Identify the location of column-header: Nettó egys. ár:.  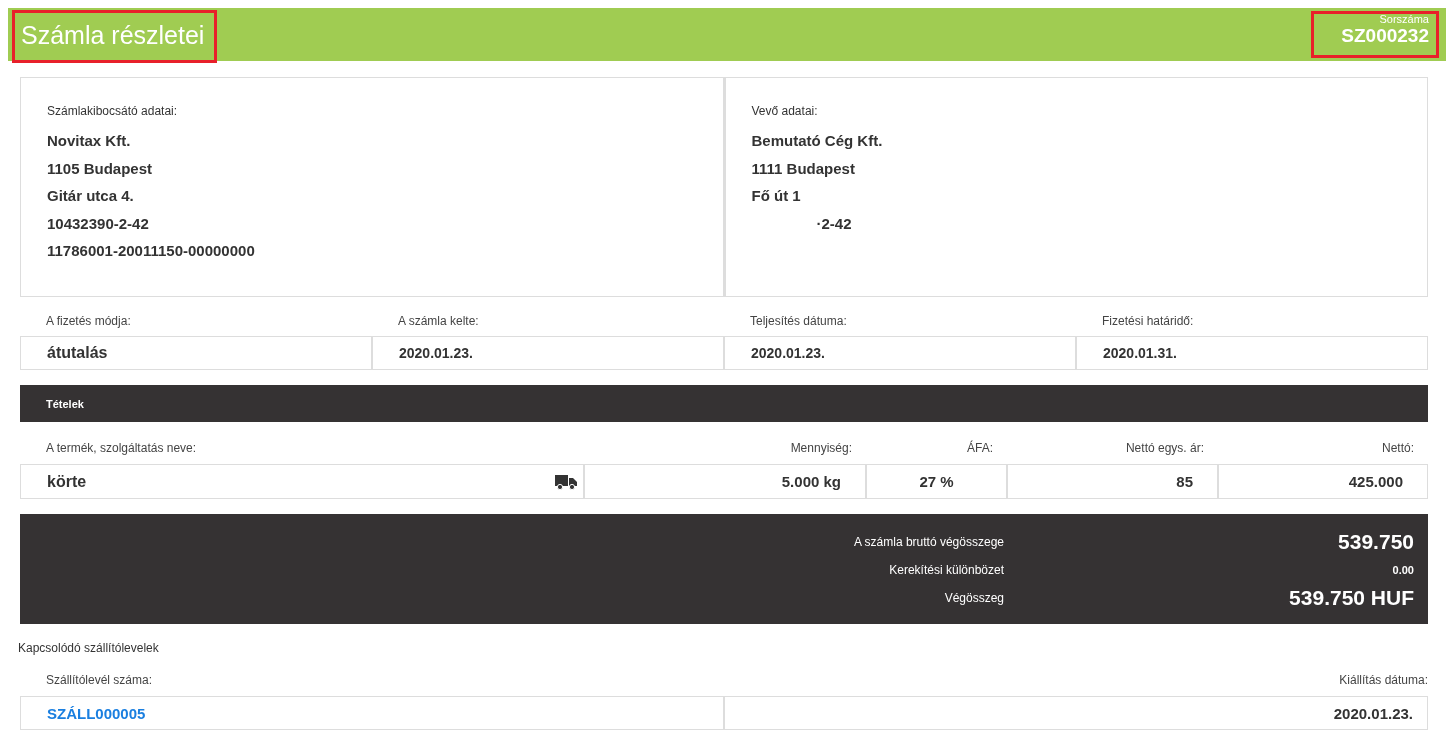
(1164, 448).